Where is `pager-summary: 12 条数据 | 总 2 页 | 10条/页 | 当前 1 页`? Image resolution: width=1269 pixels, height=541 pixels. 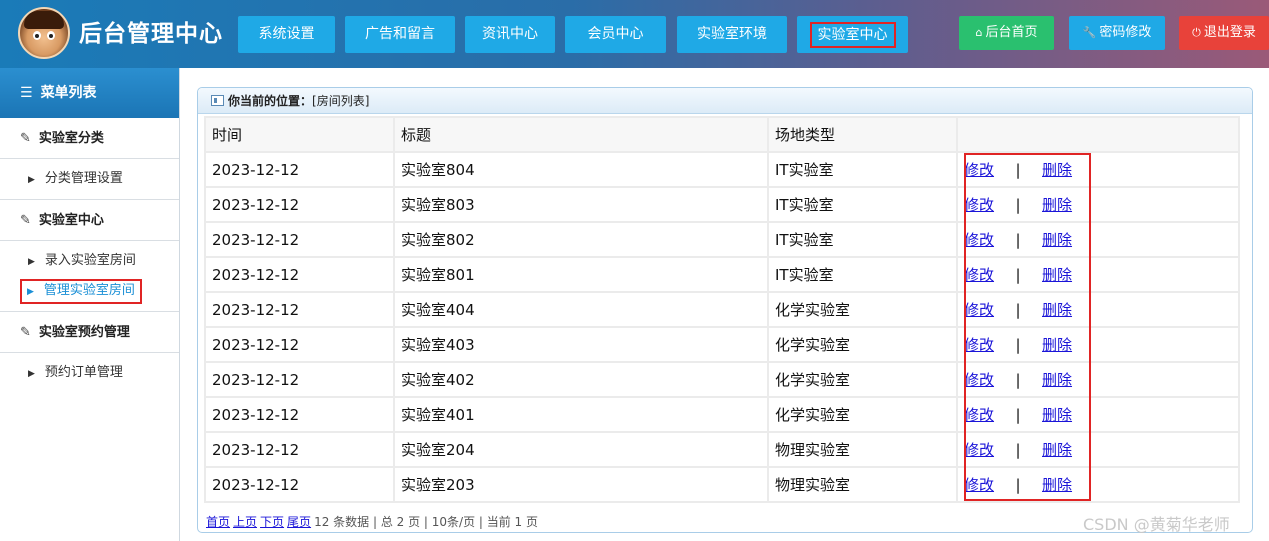
pager-summary: 12 条数据 | 总 2 页 | 10条/页 | 当前 1 页 is located at coordinates (426, 522).